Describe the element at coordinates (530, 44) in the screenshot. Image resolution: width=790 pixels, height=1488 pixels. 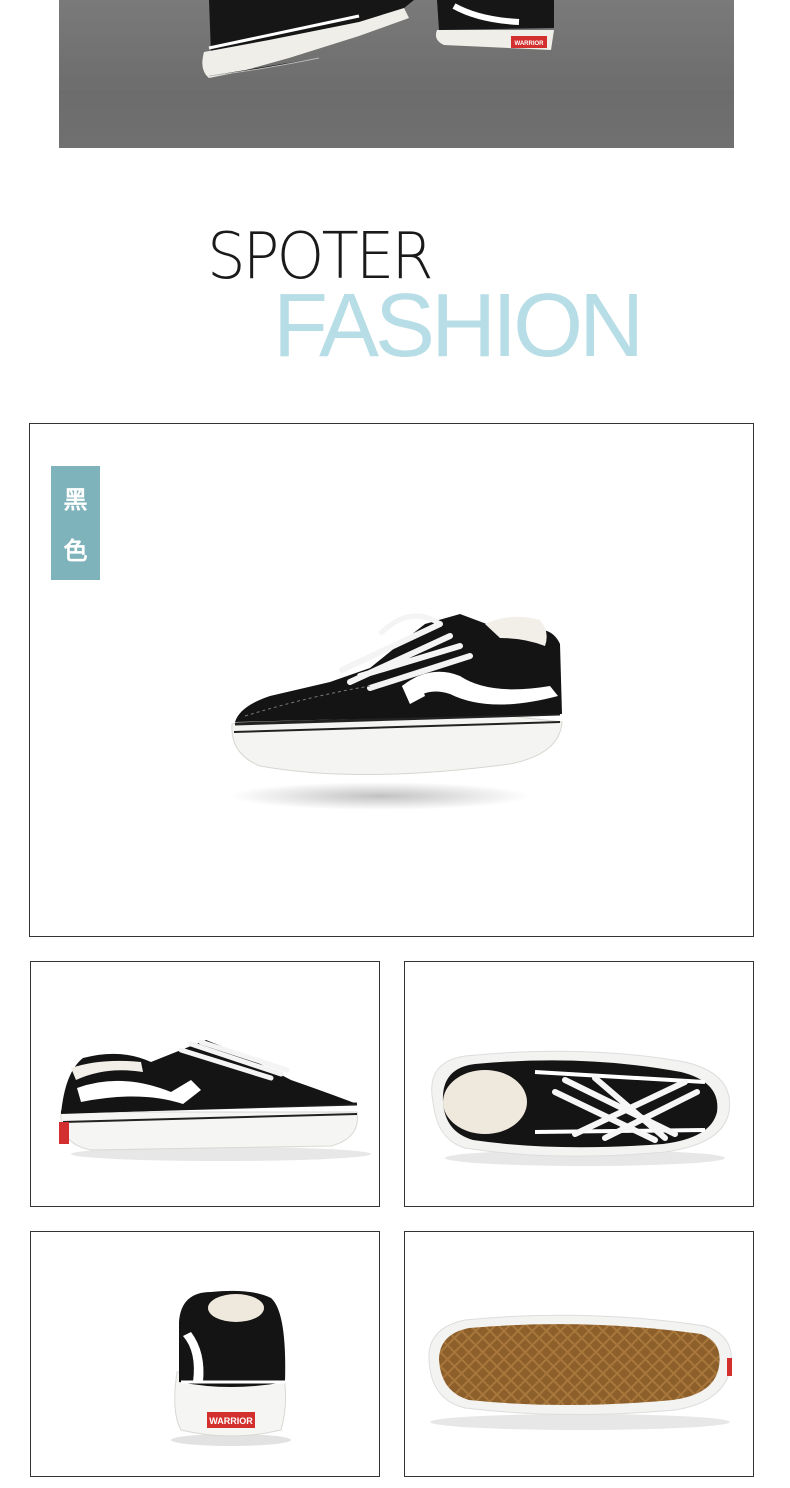
I see `hero-warrior-label: WARRIOR` at that location.